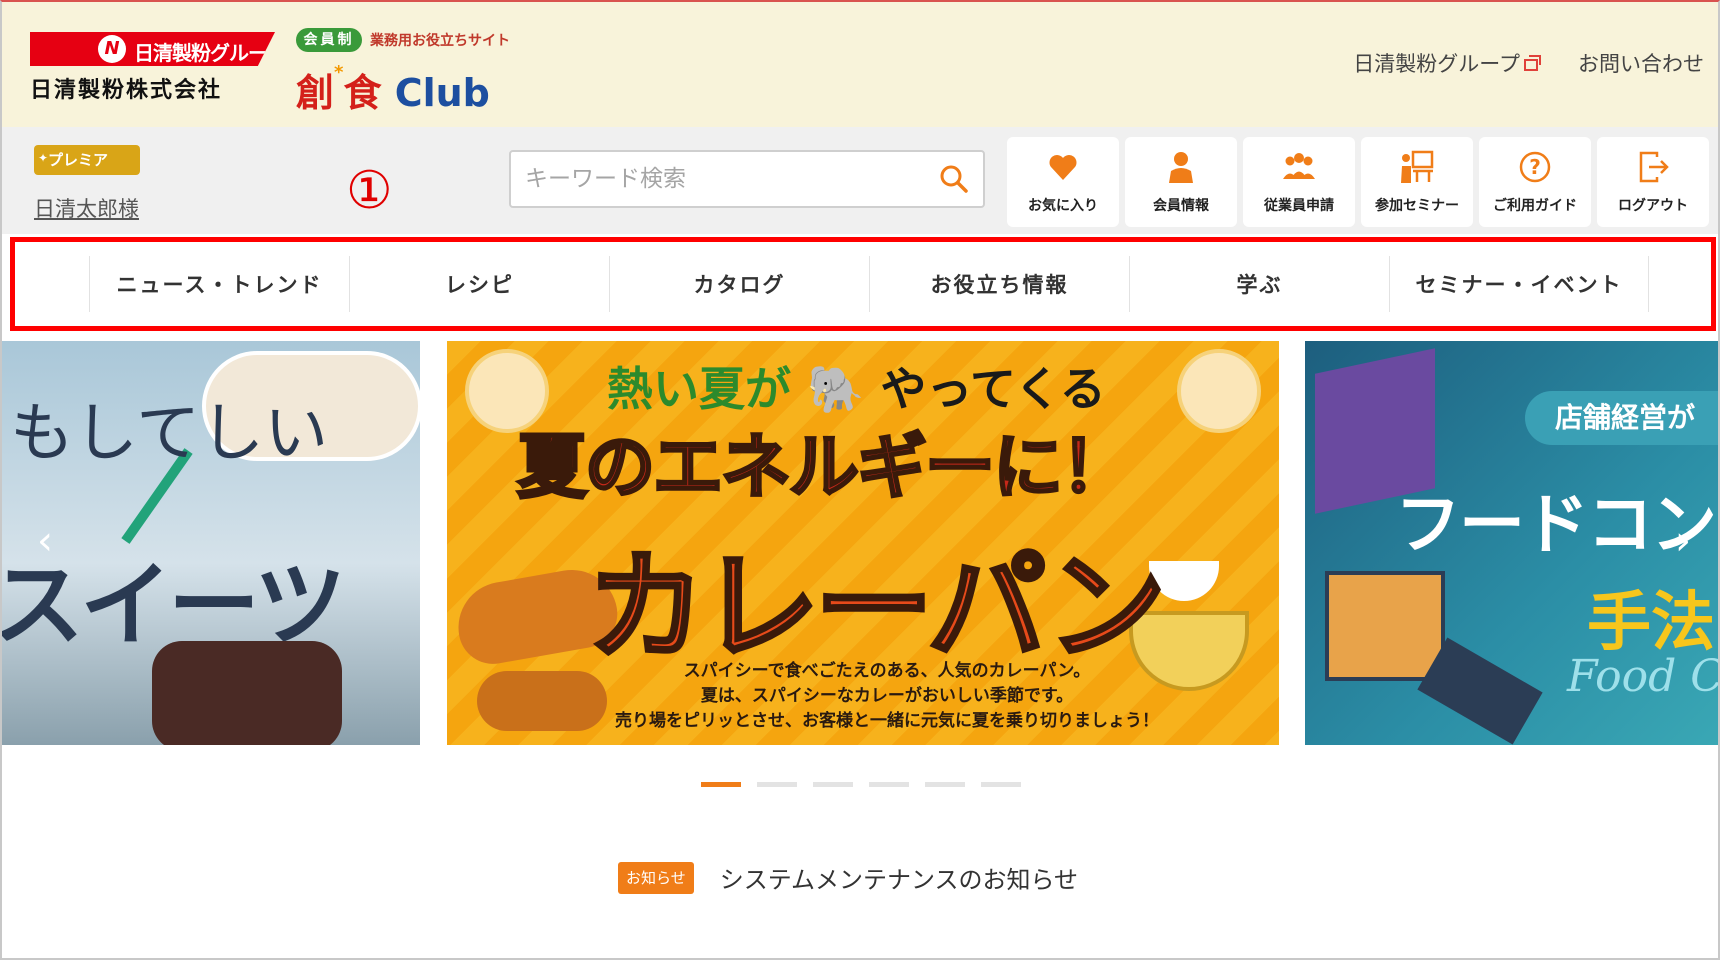 This screenshot has height=960, width=1720. What do you see at coordinates (1653, 206) in the screenshot?
I see `logout-label: ログアウト` at bounding box center [1653, 206].